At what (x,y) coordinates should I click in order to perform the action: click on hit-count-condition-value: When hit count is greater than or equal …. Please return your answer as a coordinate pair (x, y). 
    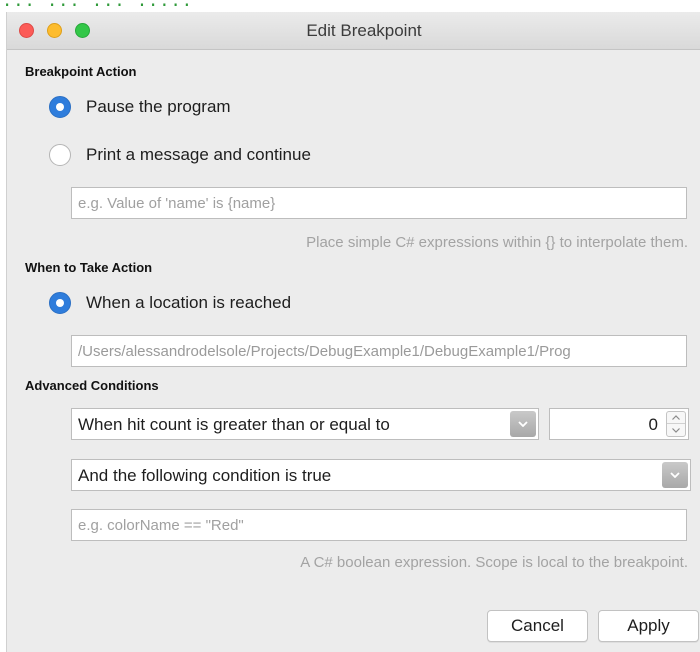
    Looking at the image, I should click on (234, 424).